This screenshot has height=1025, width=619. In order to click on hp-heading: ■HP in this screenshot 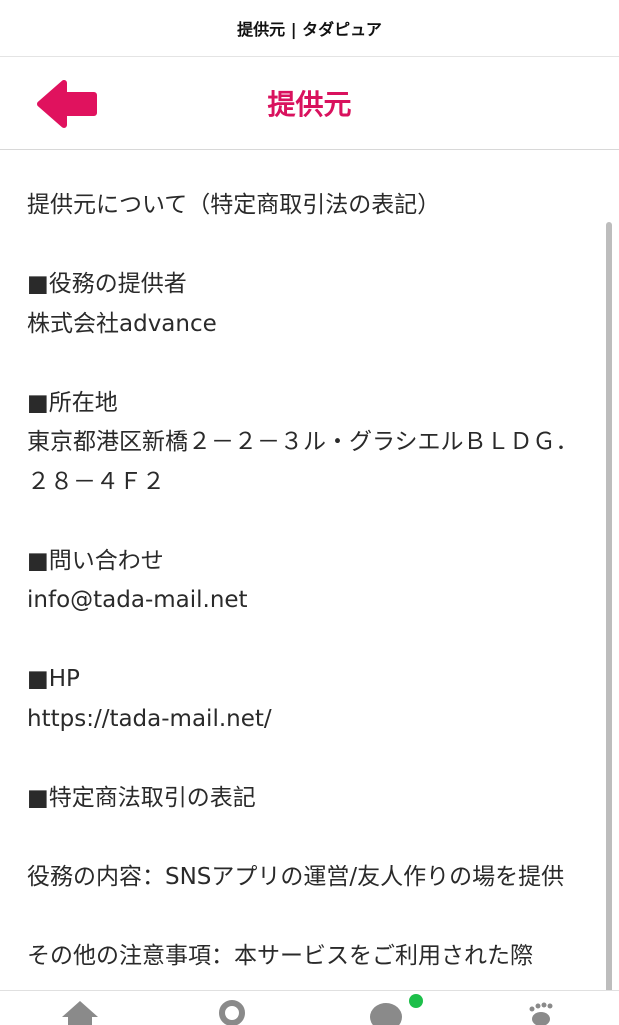, I will do `click(53, 679)`.